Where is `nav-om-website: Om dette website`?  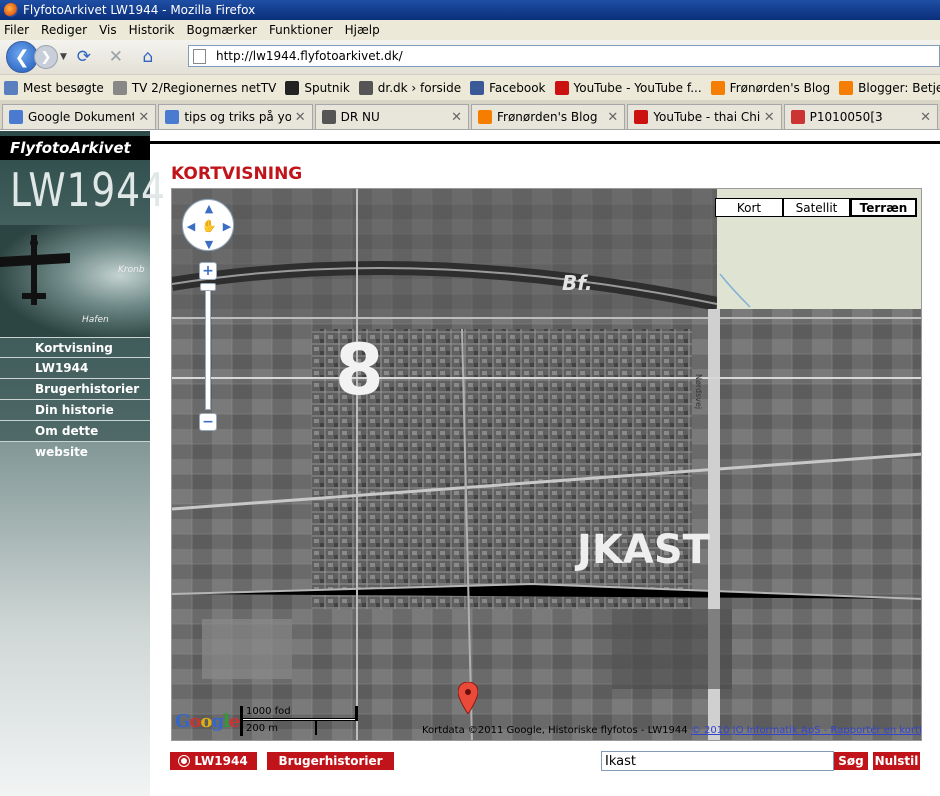 nav-om-website: Om dette website is located at coordinates (75, 440).